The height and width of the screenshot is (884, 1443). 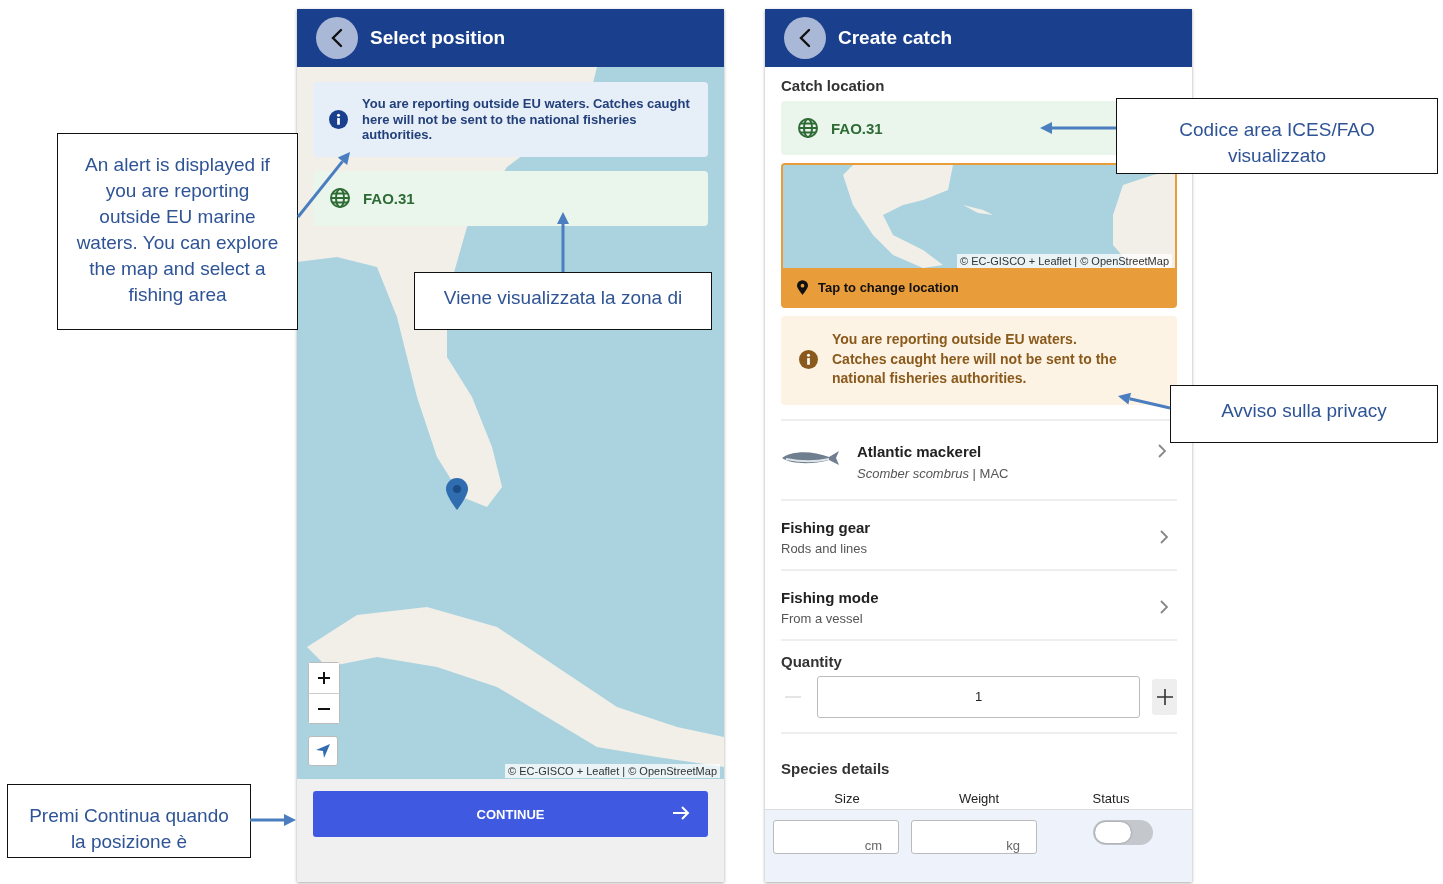 I want to click on annotation-box: Avviso sulla privacy, so click(x=1304, y=414).